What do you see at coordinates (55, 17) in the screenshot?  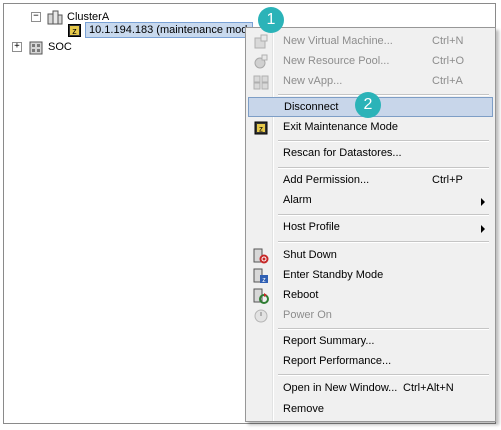 I see `cluster-icon` at bounding box center [55, 17].